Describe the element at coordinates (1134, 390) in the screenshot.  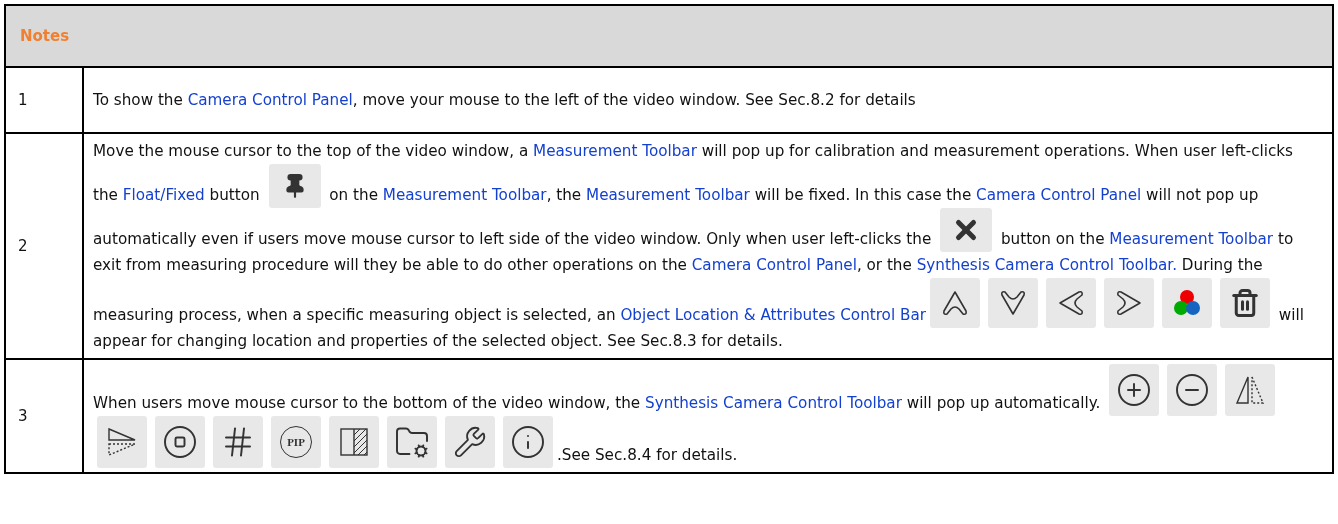
I see `zoom-in-icon` at that location.